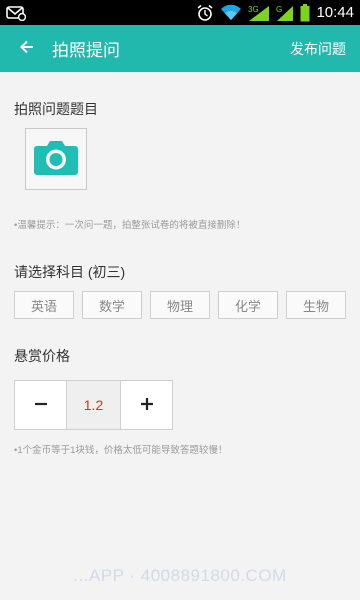 This screenshot has width=360, height=600. Describe the element at coordinates (316, 305) in the screenshot. I see `subject-biology: 生物` at that location.